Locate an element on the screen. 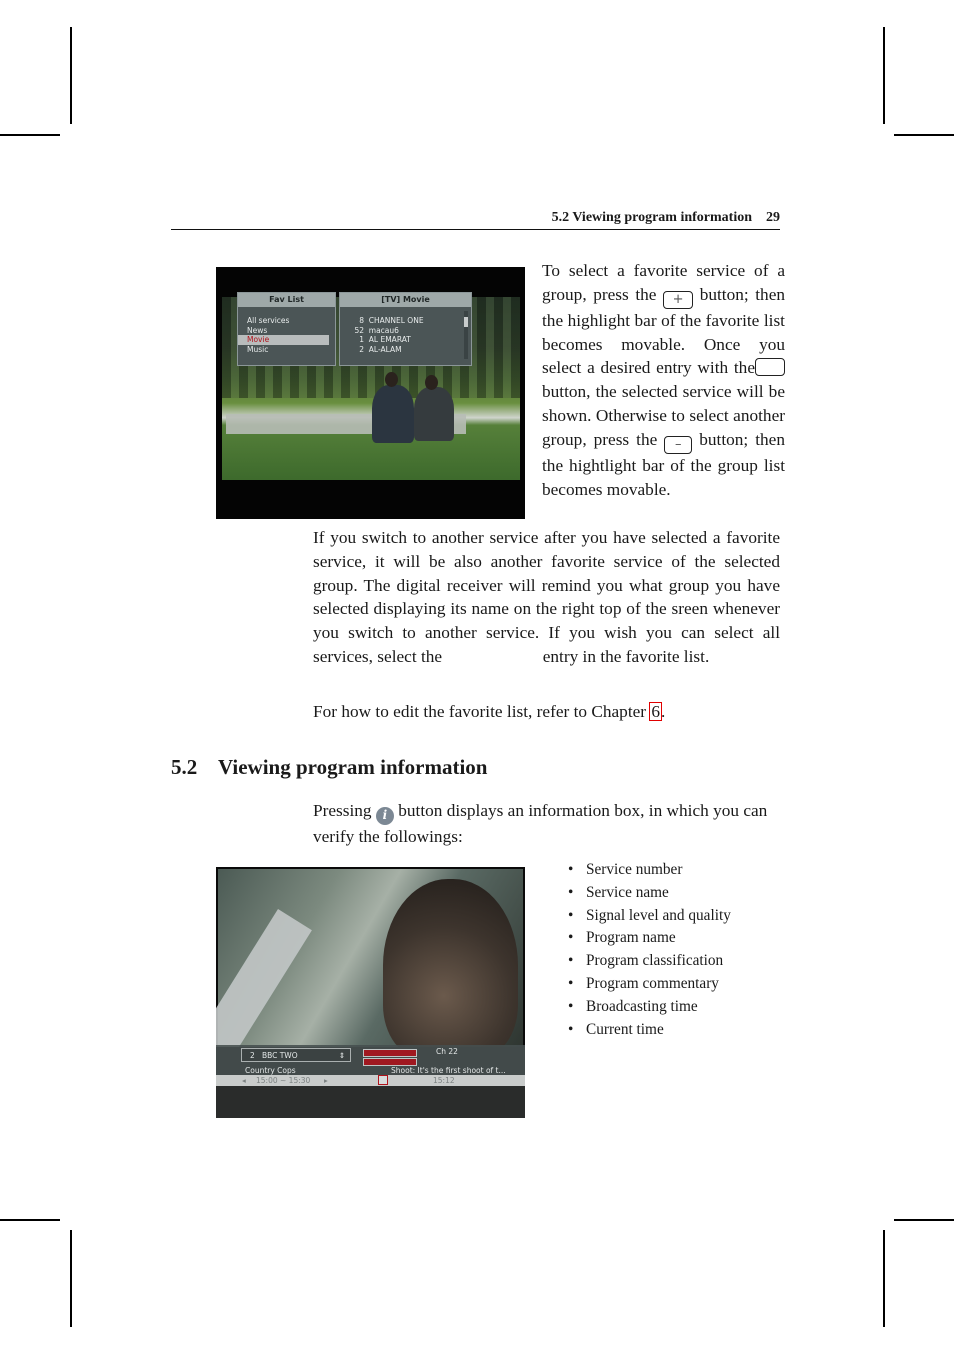 The height and width of the screenshot is (1356, 954). signal-level-bar is located at coordinates (390, 1053).